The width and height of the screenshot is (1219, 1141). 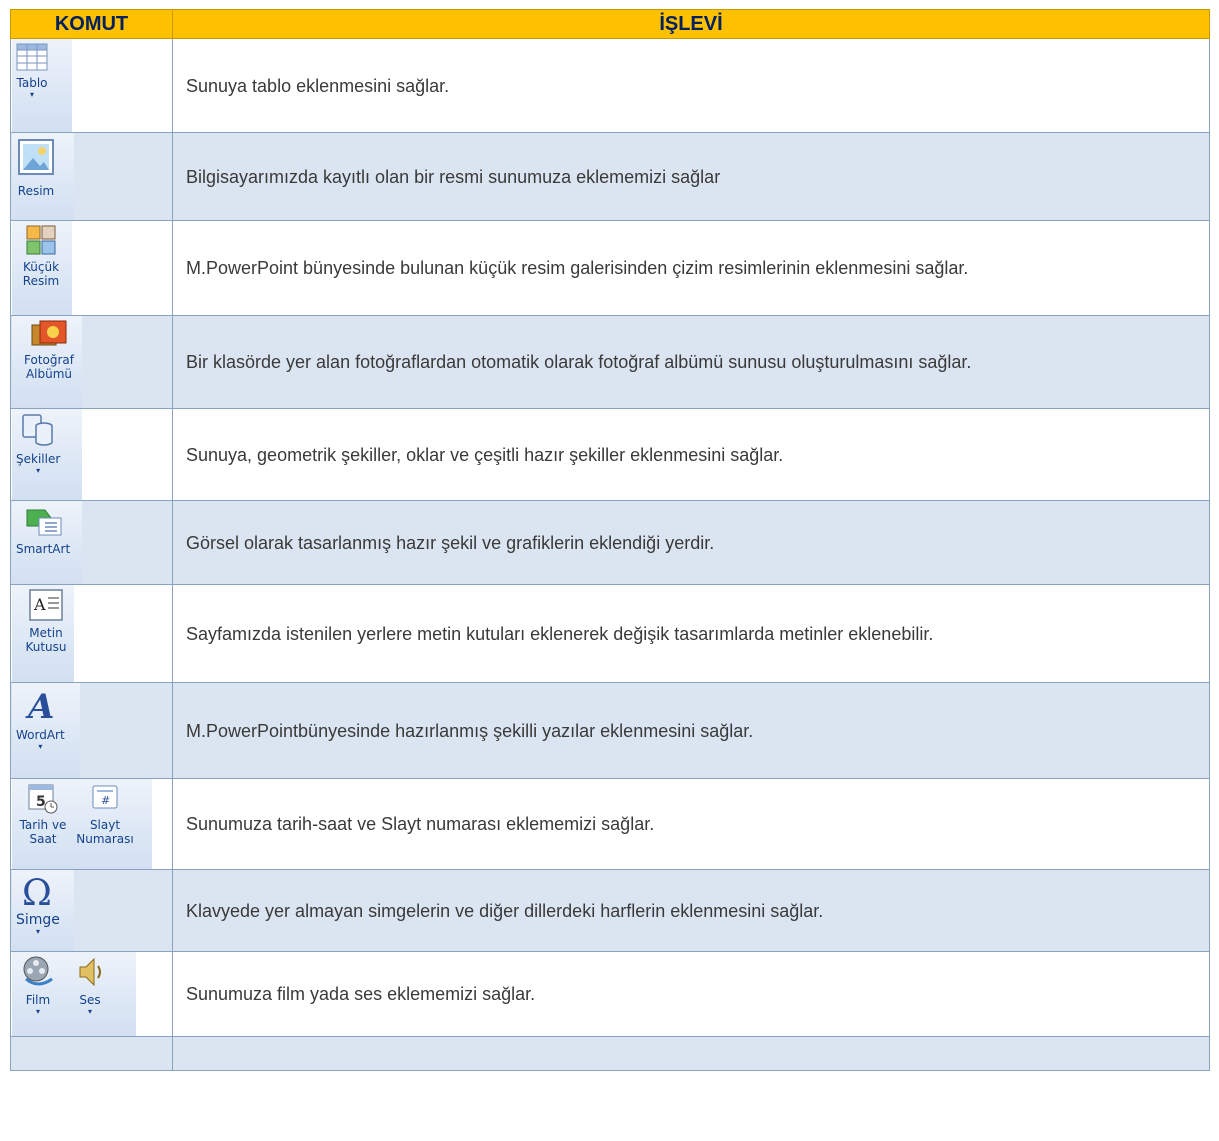 What do you see at coordinates (36, 157) in the screenshot?
I see `picture-icon` at bounding box center [36, 157].